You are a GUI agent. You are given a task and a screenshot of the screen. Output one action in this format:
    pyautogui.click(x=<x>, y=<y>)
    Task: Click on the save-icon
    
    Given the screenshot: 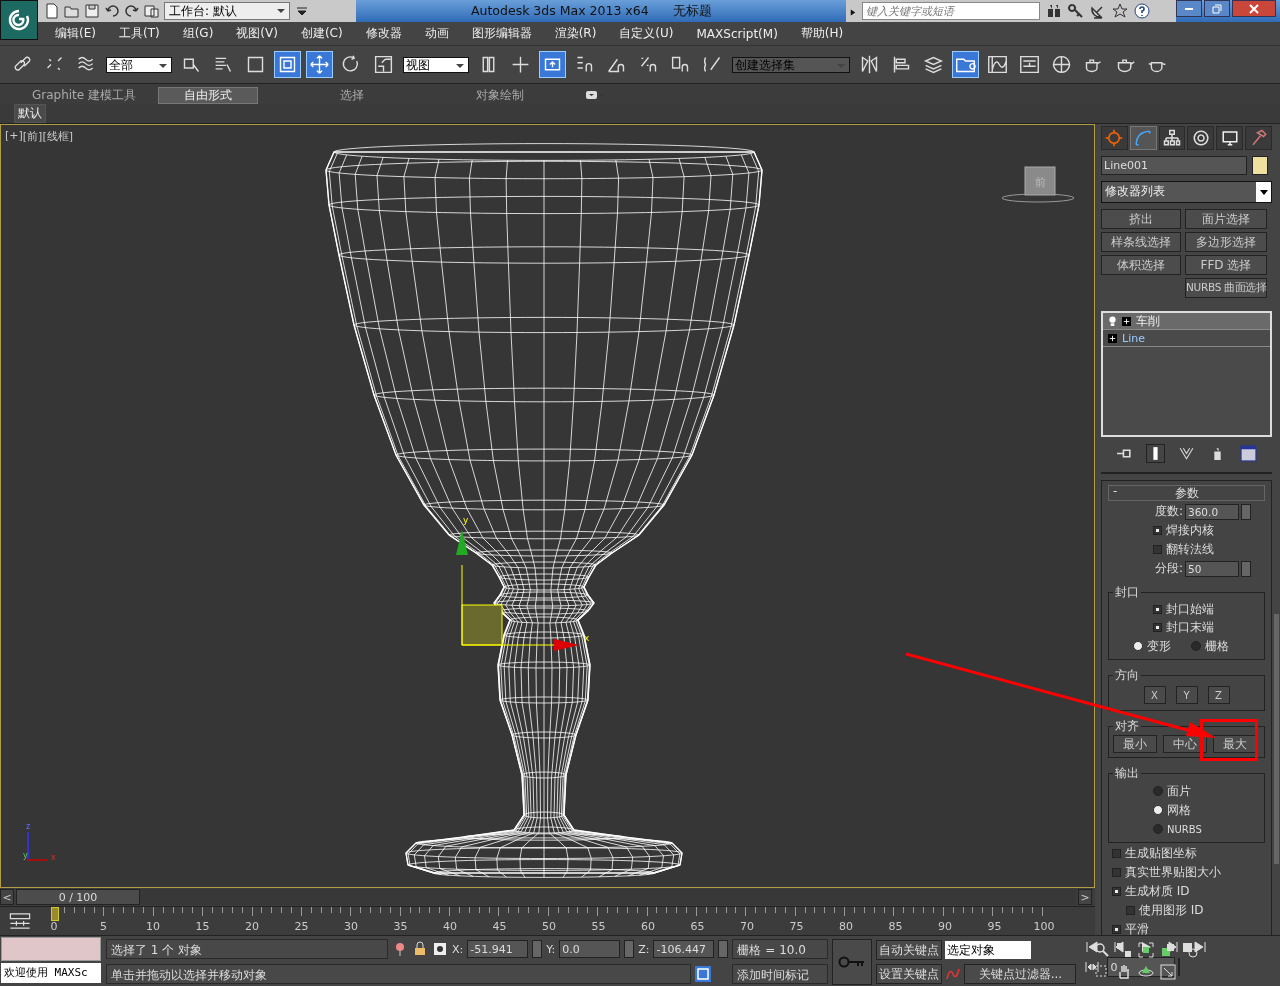 What is the action you would take?
    pyautogui.click(x=92, y=11)
    